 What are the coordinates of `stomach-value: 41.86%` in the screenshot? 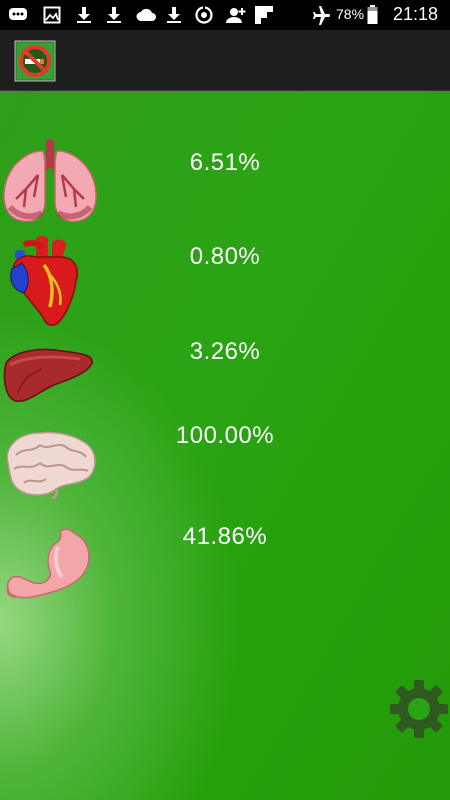 It's located at (225, 536).